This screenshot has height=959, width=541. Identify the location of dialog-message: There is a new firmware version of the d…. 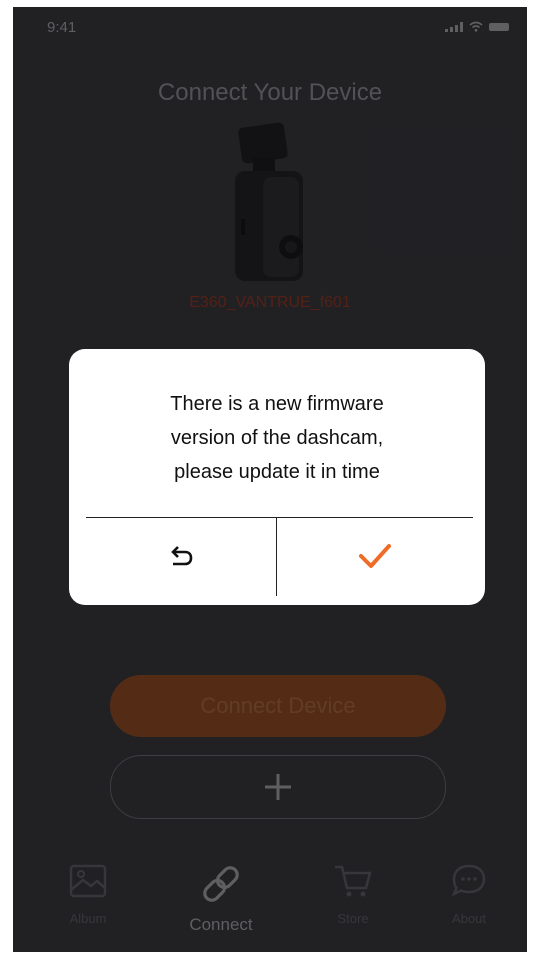
(277, 438).